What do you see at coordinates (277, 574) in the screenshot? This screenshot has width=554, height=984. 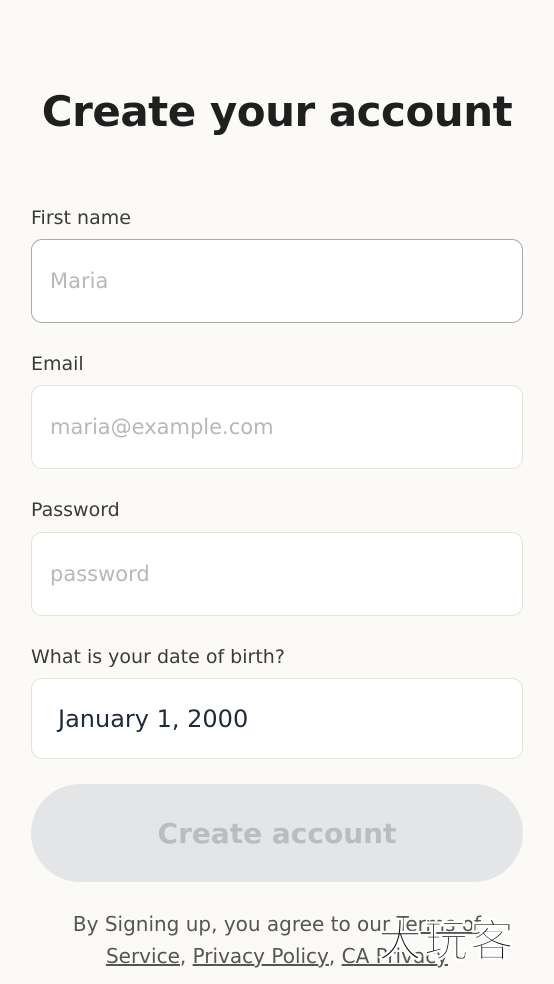 I see `password-input` at bounding box center [277, 574].